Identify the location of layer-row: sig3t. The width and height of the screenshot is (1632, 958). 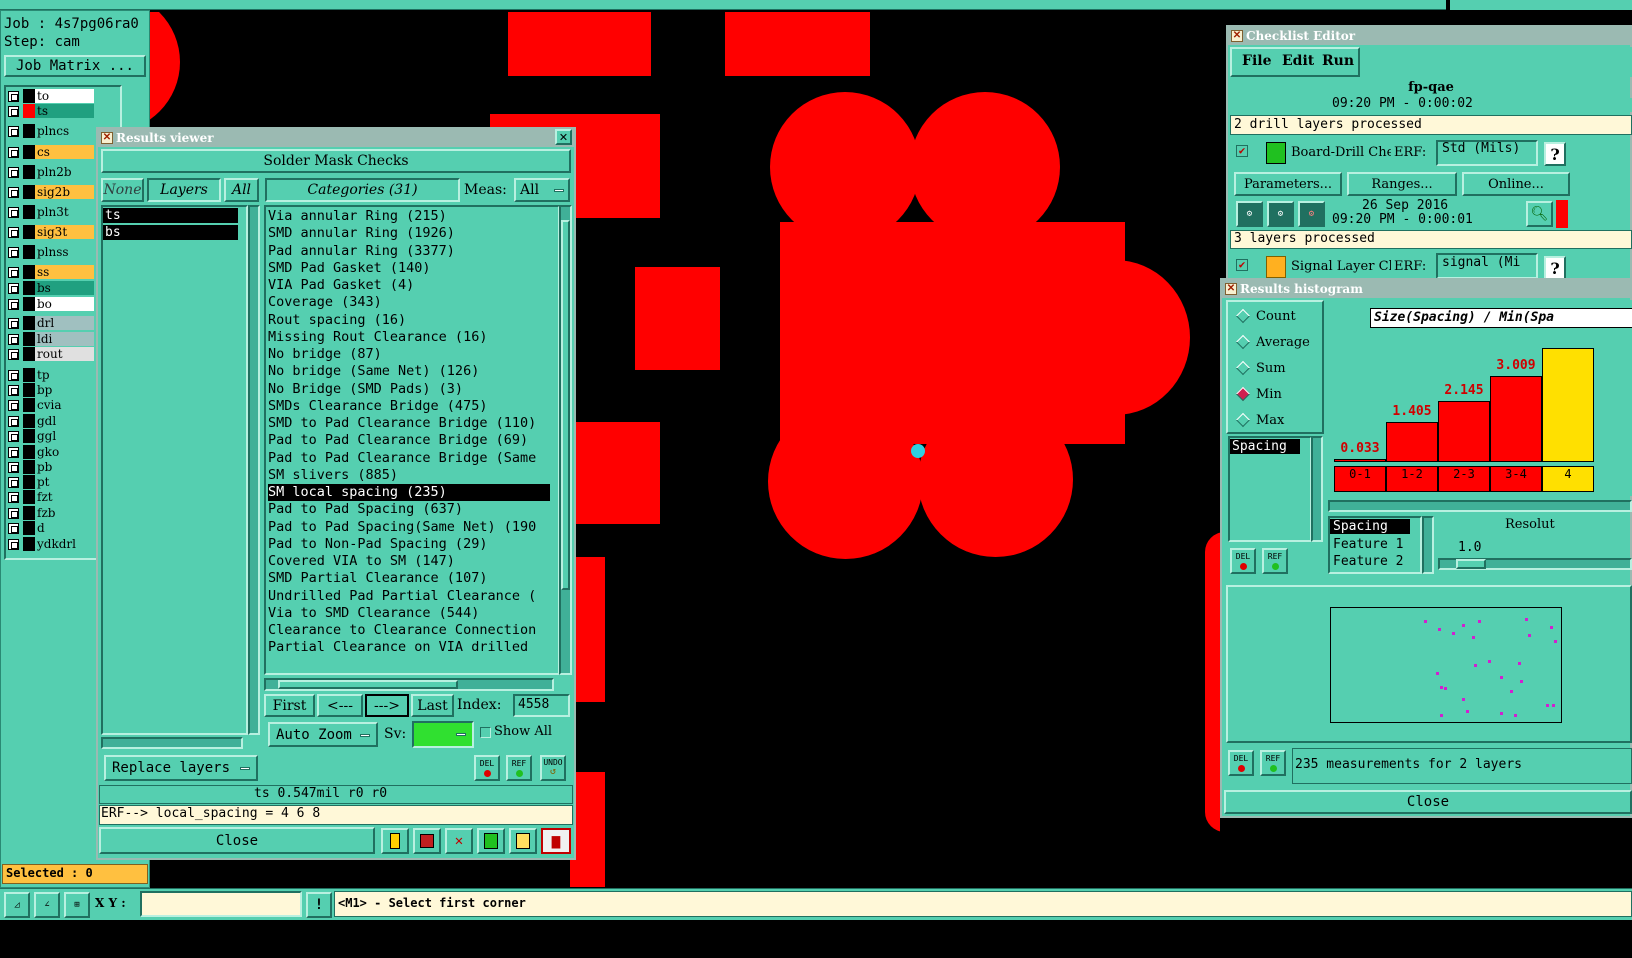
(51, 232).